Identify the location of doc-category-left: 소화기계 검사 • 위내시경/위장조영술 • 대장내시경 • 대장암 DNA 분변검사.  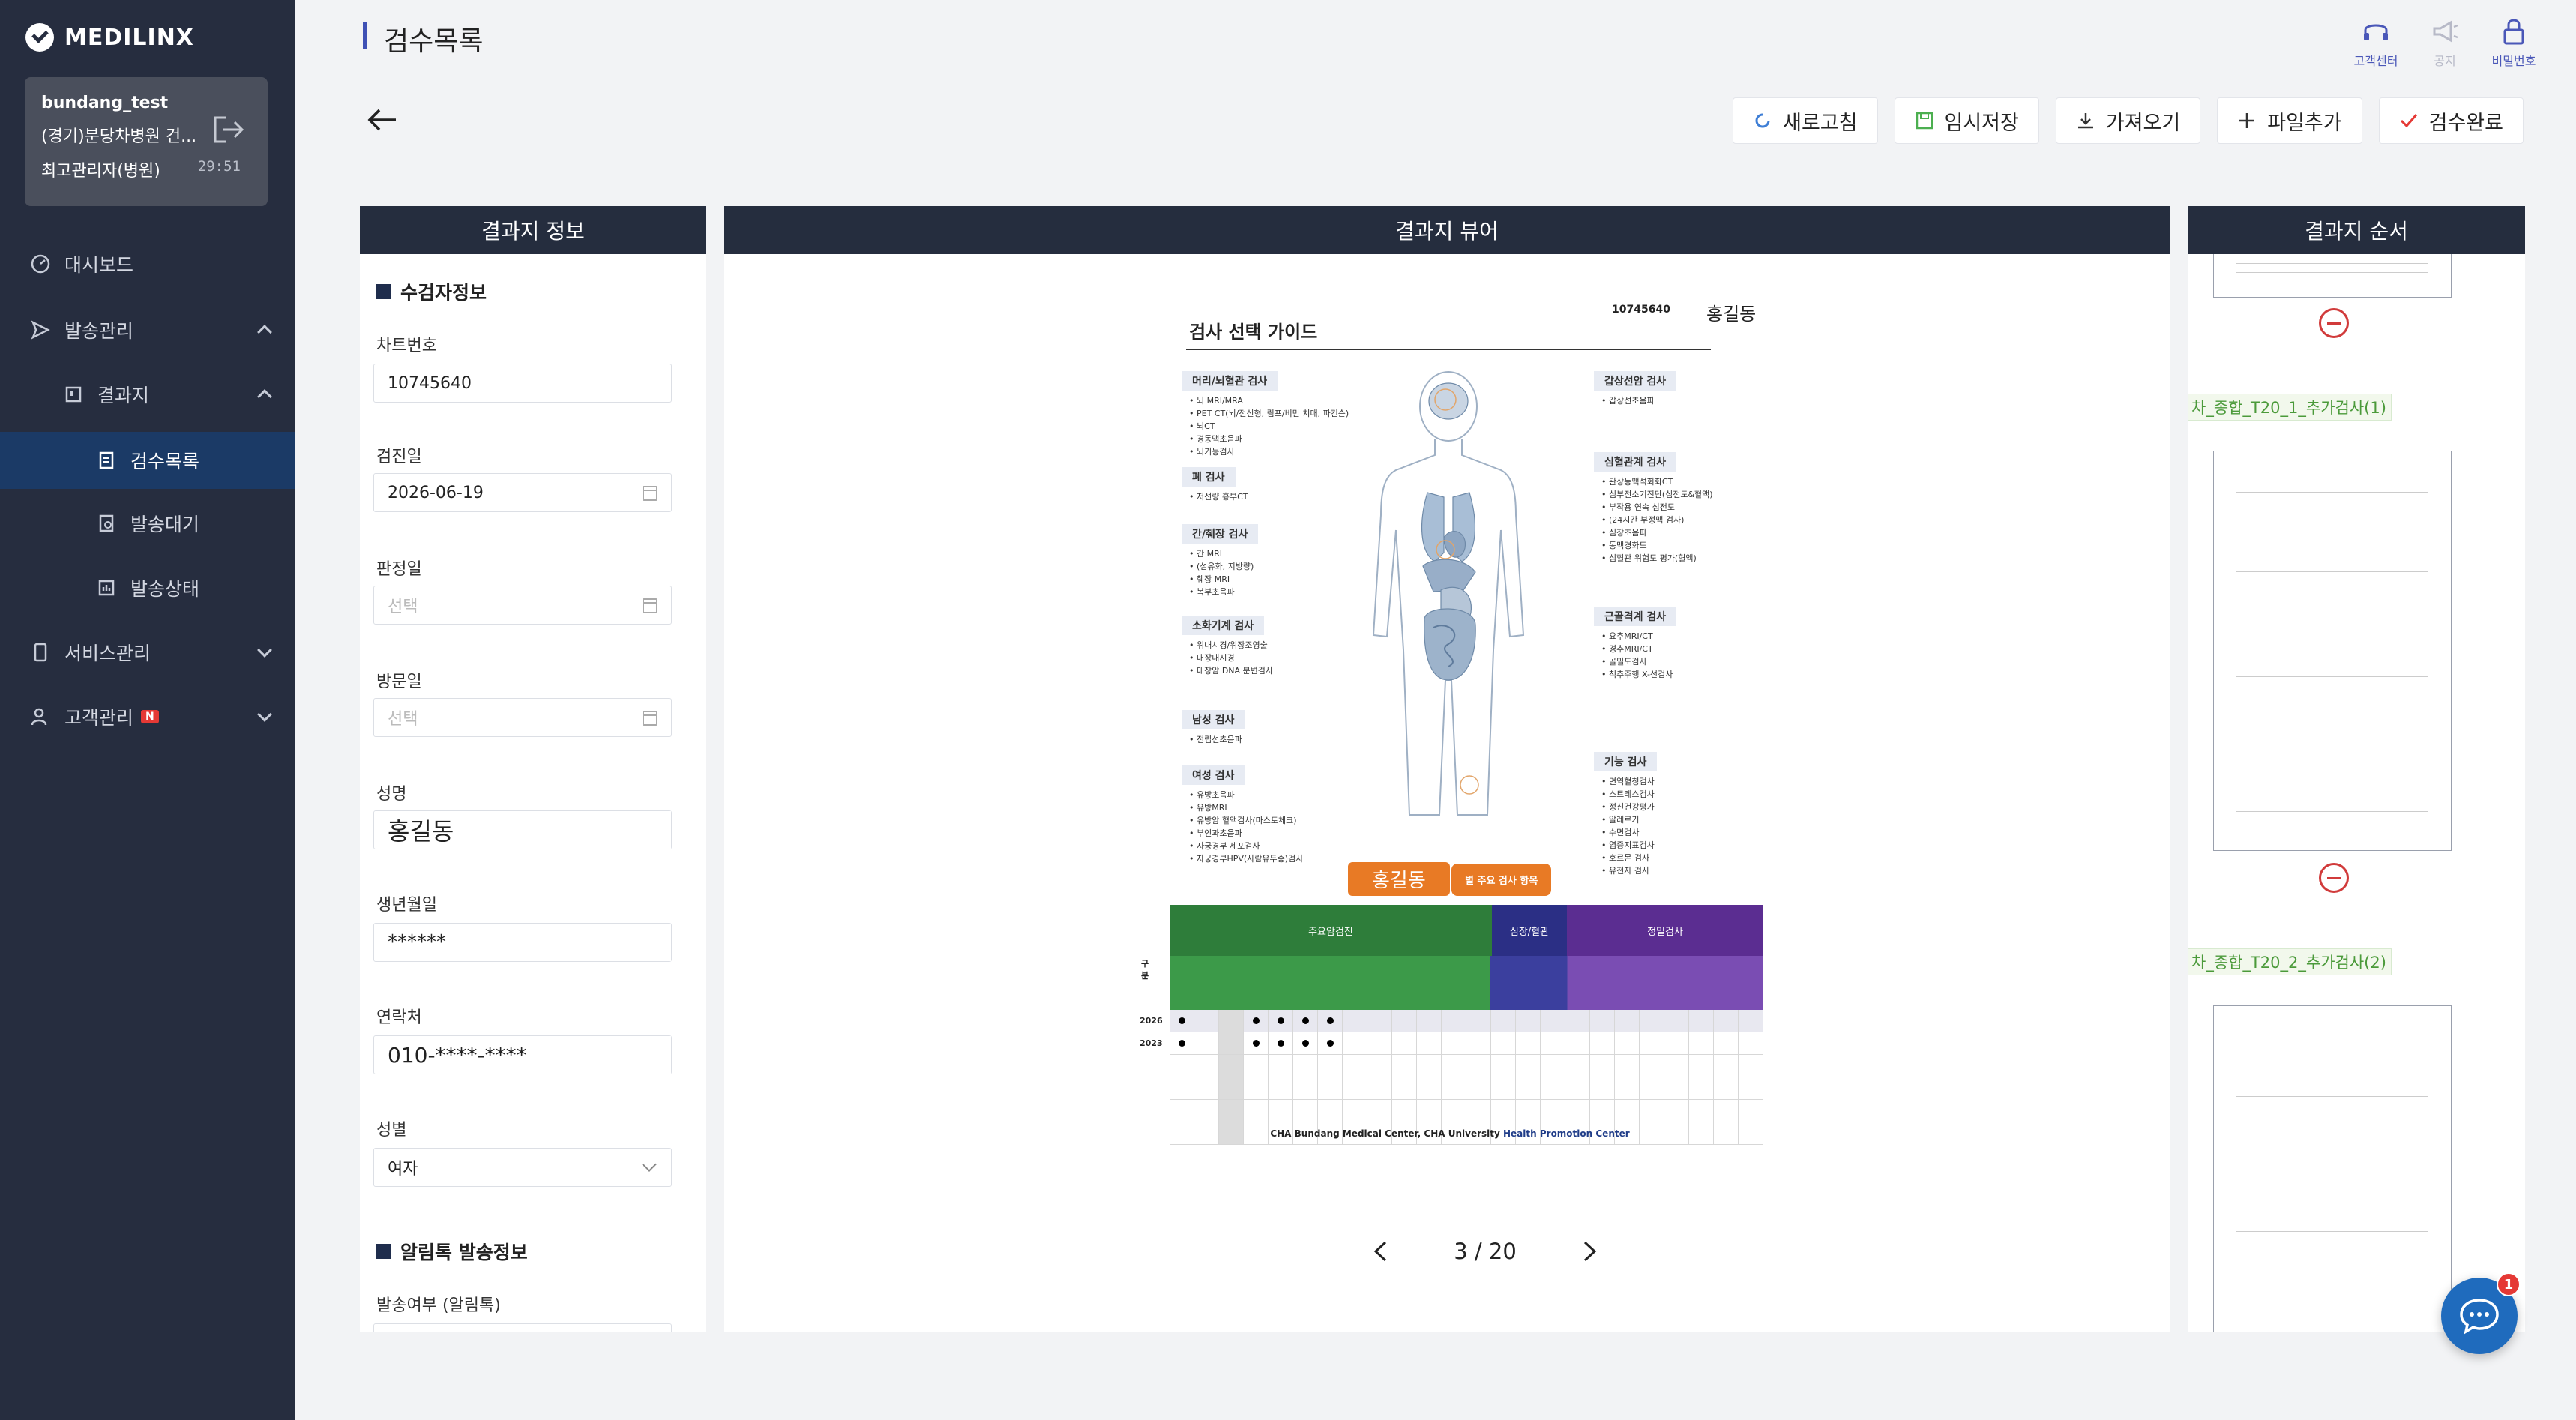
(1228, 646).